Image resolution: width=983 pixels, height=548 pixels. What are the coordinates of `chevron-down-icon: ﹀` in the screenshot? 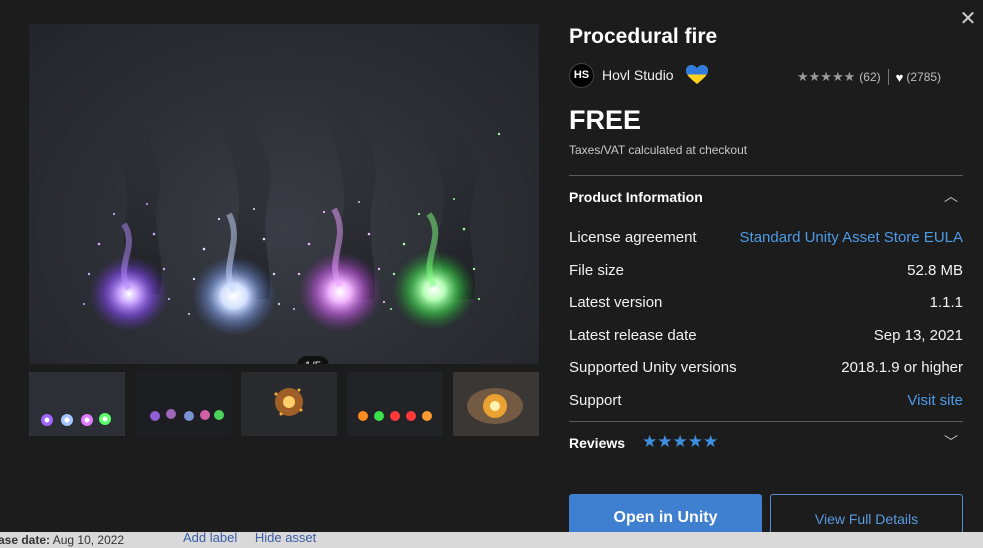 It's located at (951, 442).